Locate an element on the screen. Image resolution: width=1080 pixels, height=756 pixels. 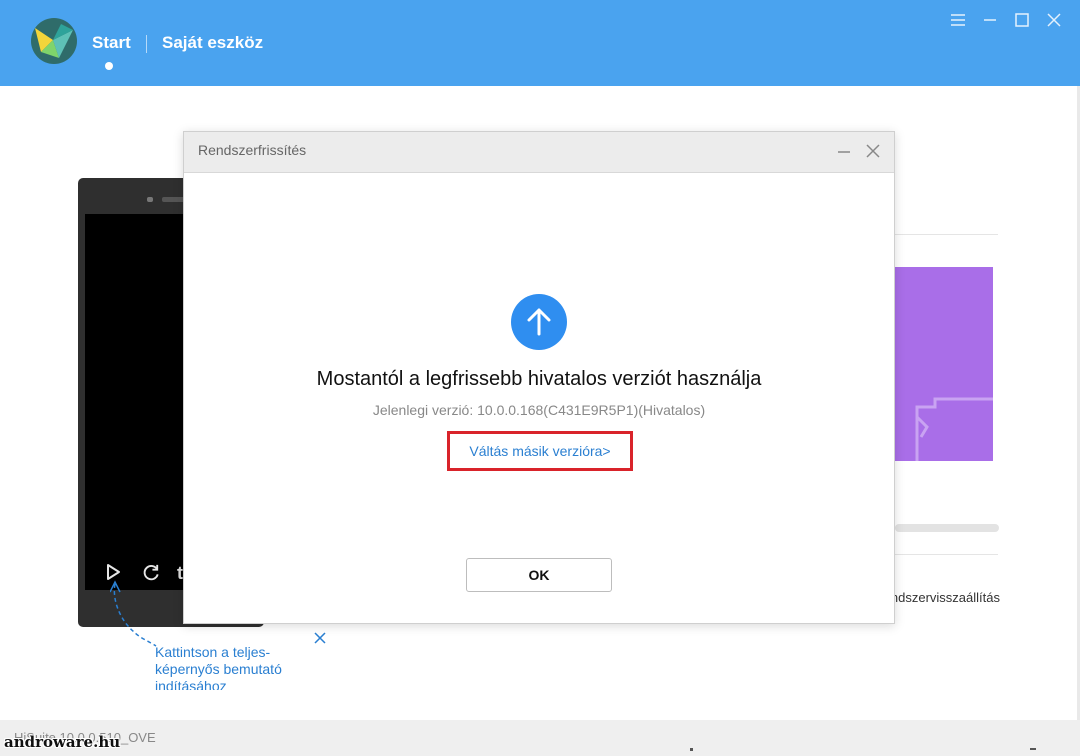
system-restore-link: Rendszervisszaállítás is located at coordinates (942, 597).